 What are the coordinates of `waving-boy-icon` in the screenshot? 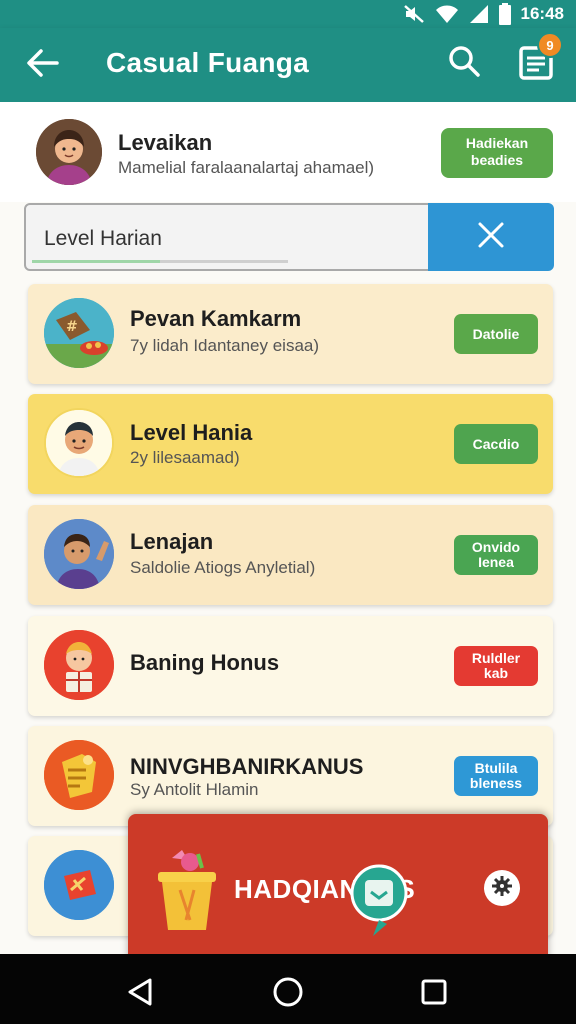 It's located at (79, 554).